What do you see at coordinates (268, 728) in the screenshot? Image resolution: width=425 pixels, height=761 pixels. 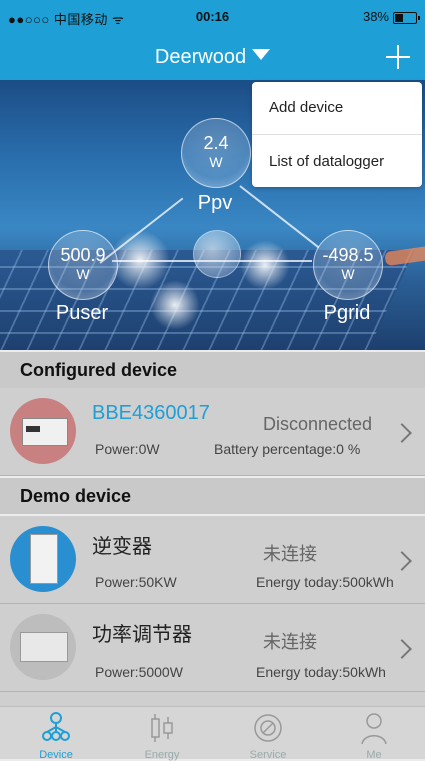 I see `service-icon` at bounding box center [268, 728].